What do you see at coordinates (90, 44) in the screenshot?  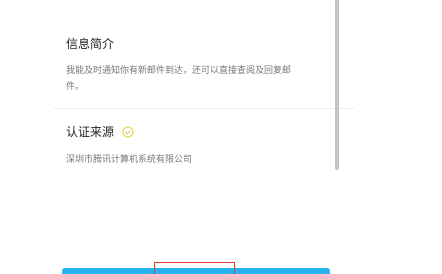 I see `intro-title: 信息简介` at bounding box center [90, 44].